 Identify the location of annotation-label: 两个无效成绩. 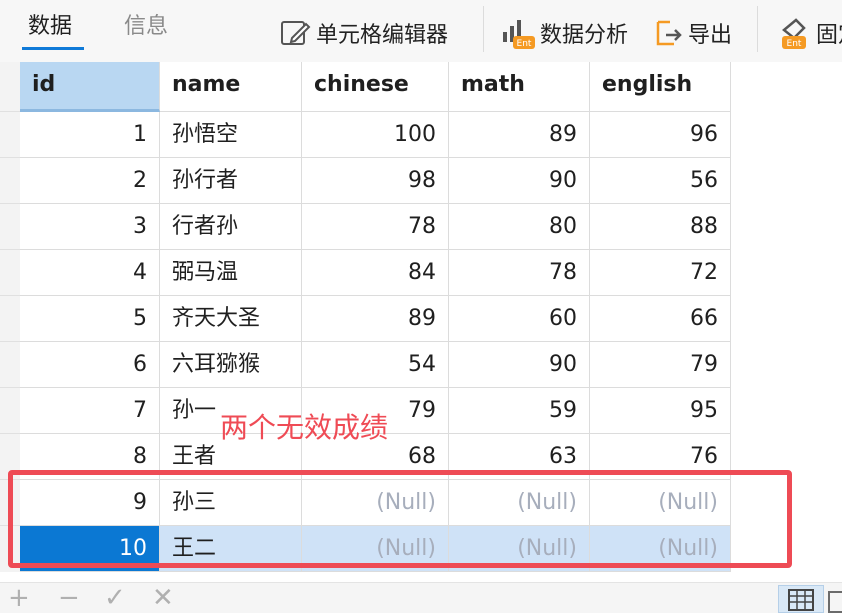
(304, 427).